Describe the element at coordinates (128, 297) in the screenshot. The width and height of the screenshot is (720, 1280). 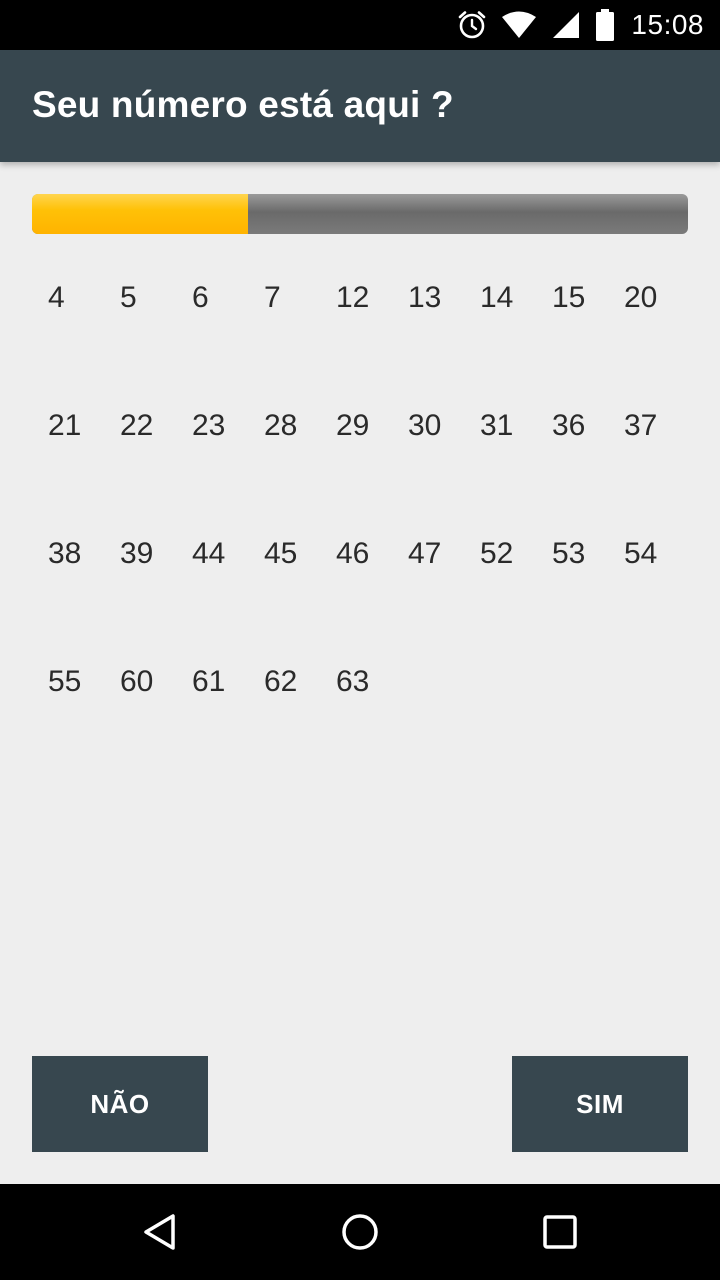
I see `number-item: 5` at that location.